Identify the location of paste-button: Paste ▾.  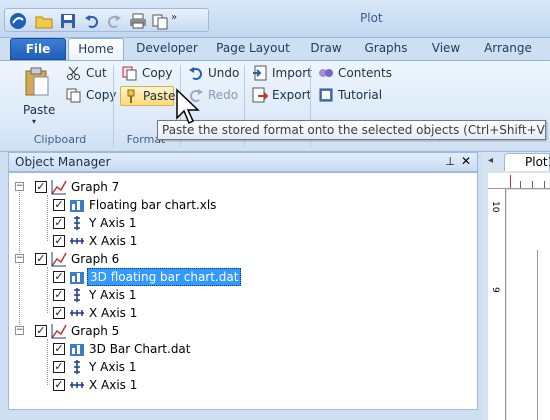
(36, 95).